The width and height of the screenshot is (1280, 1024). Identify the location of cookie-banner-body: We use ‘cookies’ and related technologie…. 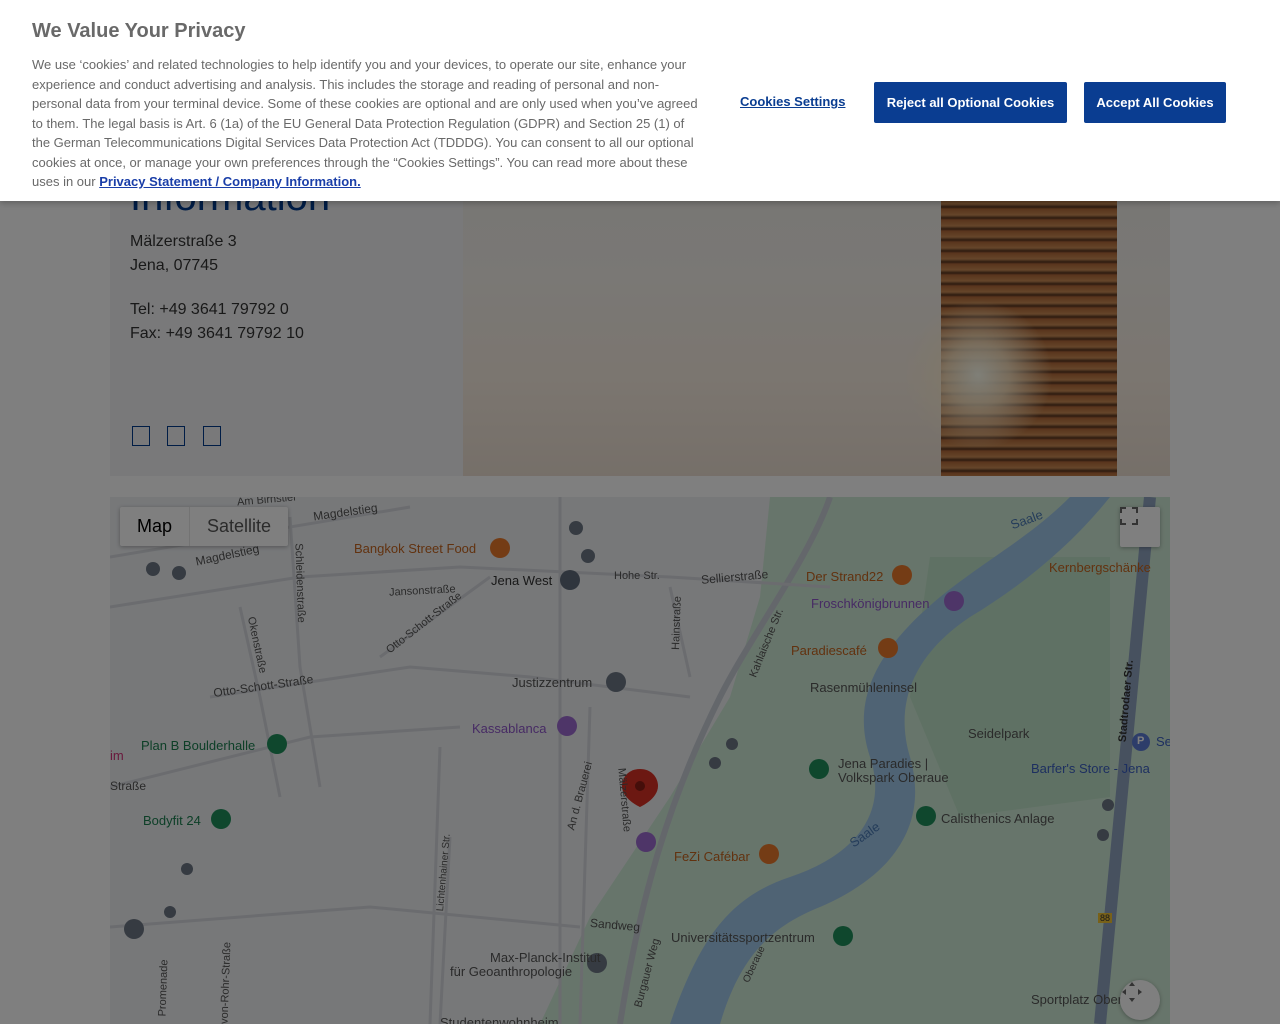
(365, 123).